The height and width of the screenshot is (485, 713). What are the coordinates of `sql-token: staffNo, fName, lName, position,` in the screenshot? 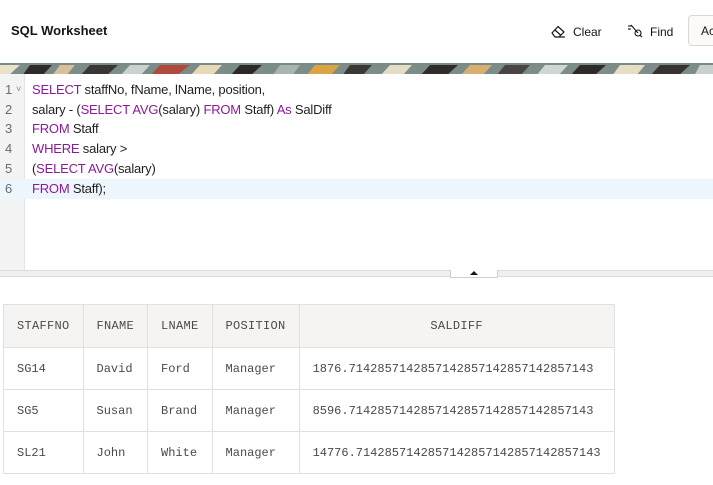 It's located at (173, 89).